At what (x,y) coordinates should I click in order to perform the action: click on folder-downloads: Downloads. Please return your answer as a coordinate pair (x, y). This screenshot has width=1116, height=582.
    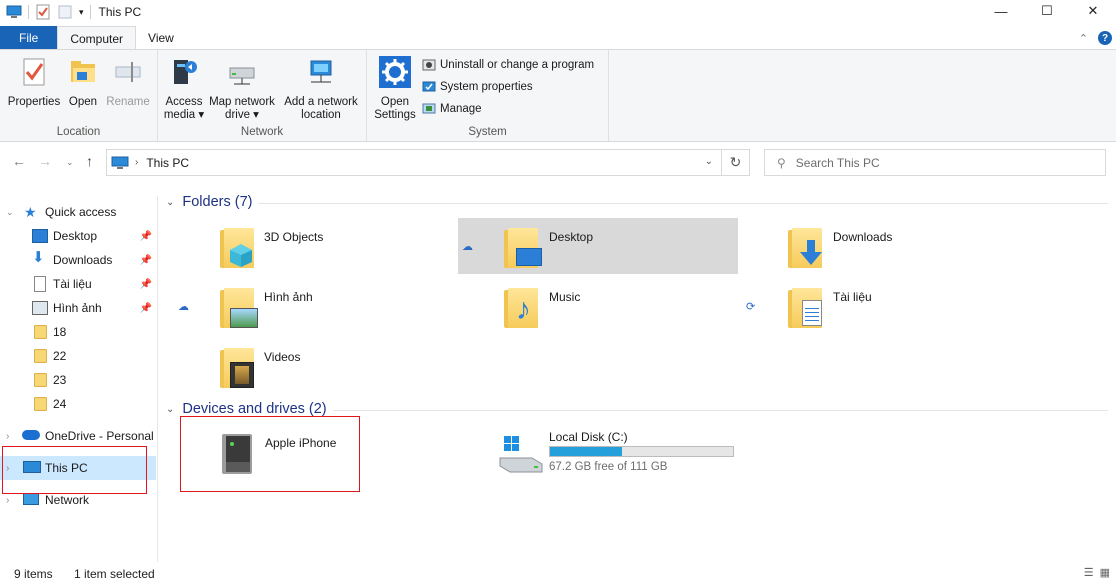
    Looking at the image, I should click on (882, 246).